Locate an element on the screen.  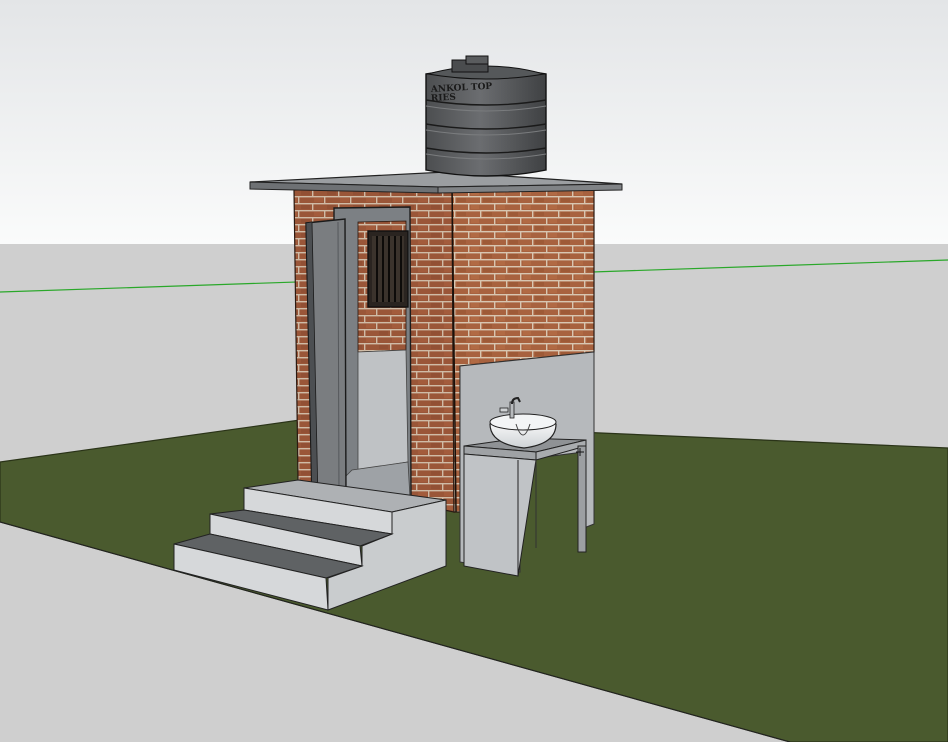
water-tank is located at coordinates (486, 116).